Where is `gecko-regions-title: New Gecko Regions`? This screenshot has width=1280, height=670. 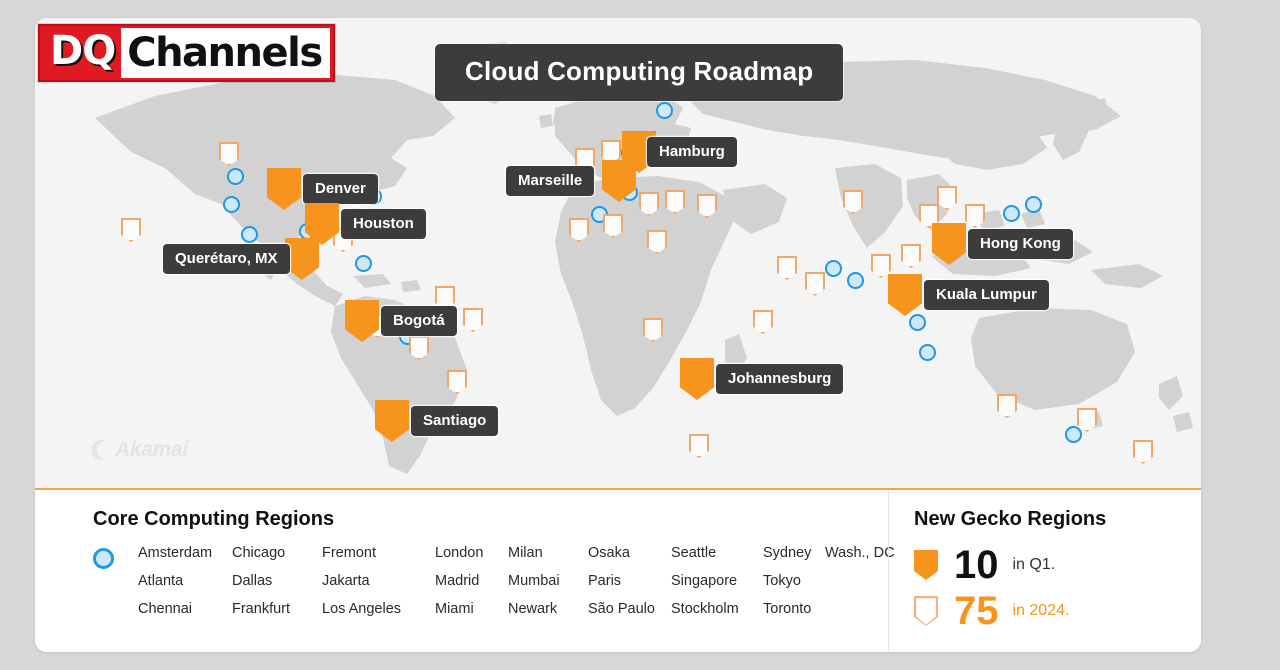 gecko-regions-title: New Gecko Regions is located at coordinates (1010, 519).